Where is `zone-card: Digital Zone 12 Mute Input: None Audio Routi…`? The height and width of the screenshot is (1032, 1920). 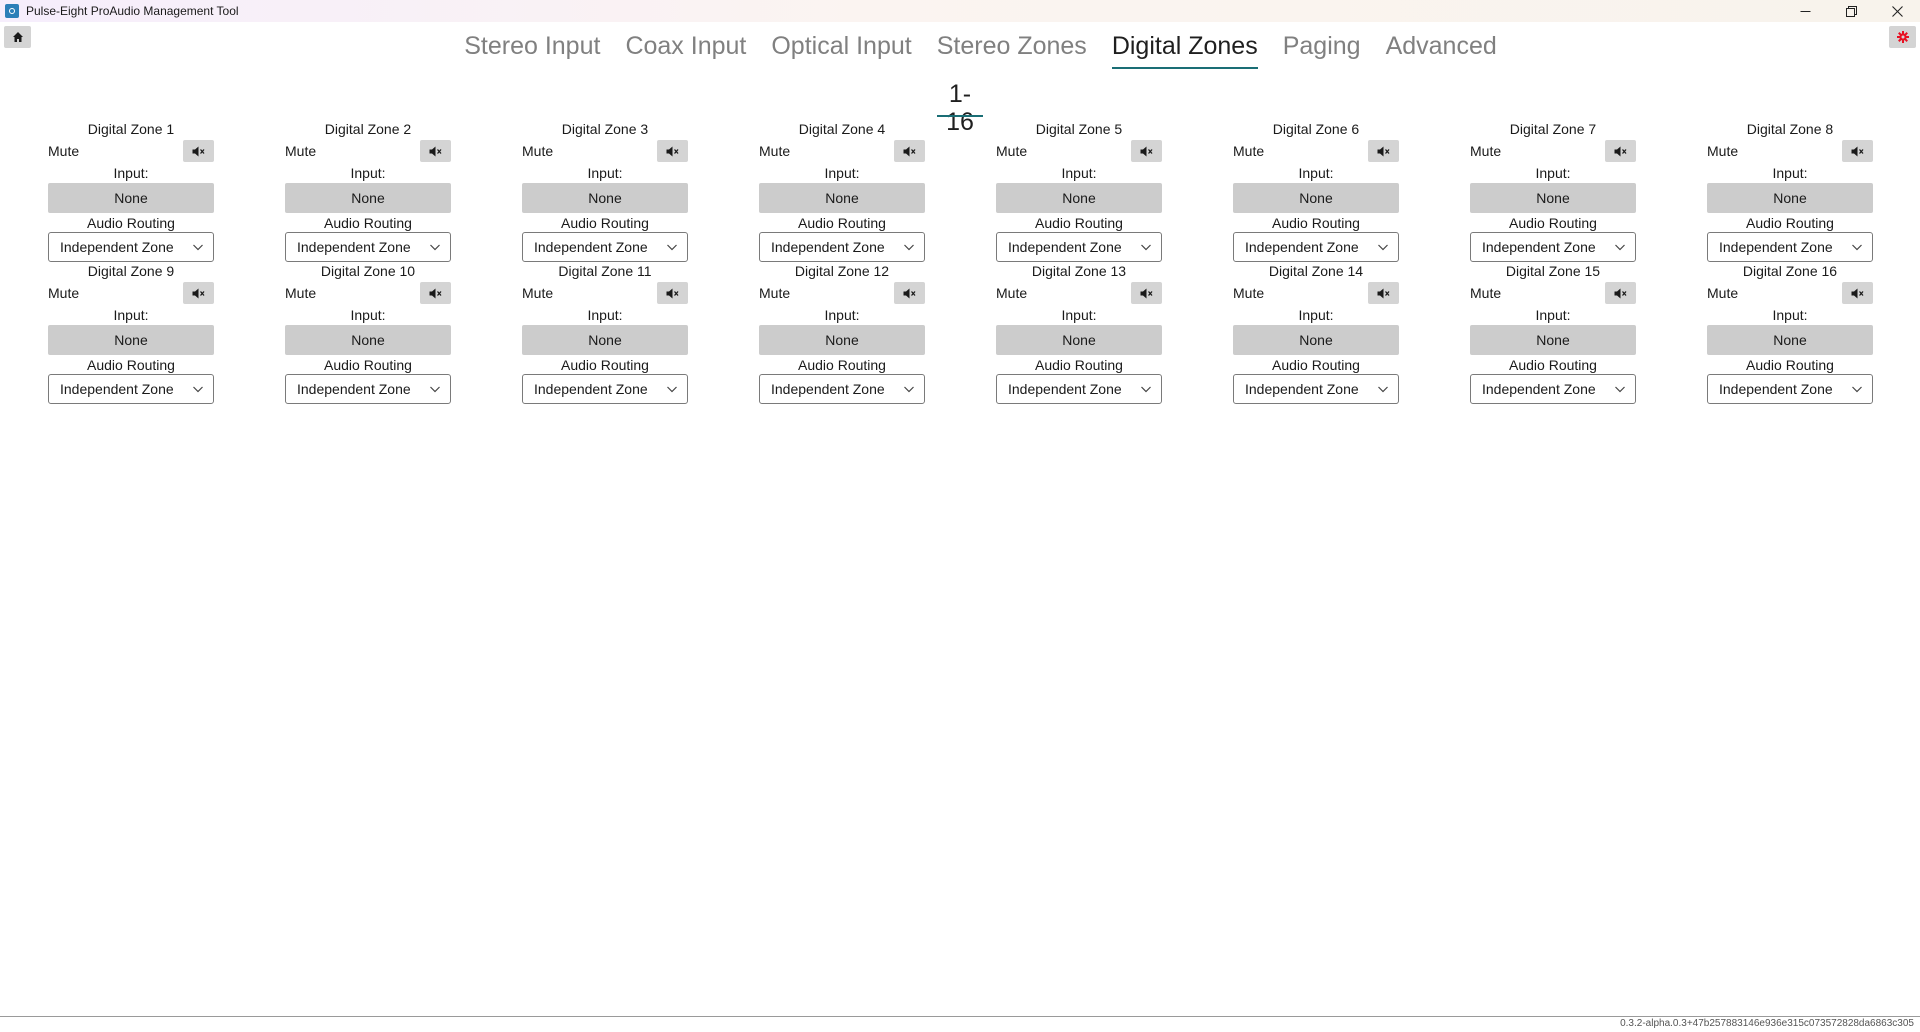
zone-card: Digital Zone 12 Mute Input: None Audio Routi… is located at coordinates (842, 333).